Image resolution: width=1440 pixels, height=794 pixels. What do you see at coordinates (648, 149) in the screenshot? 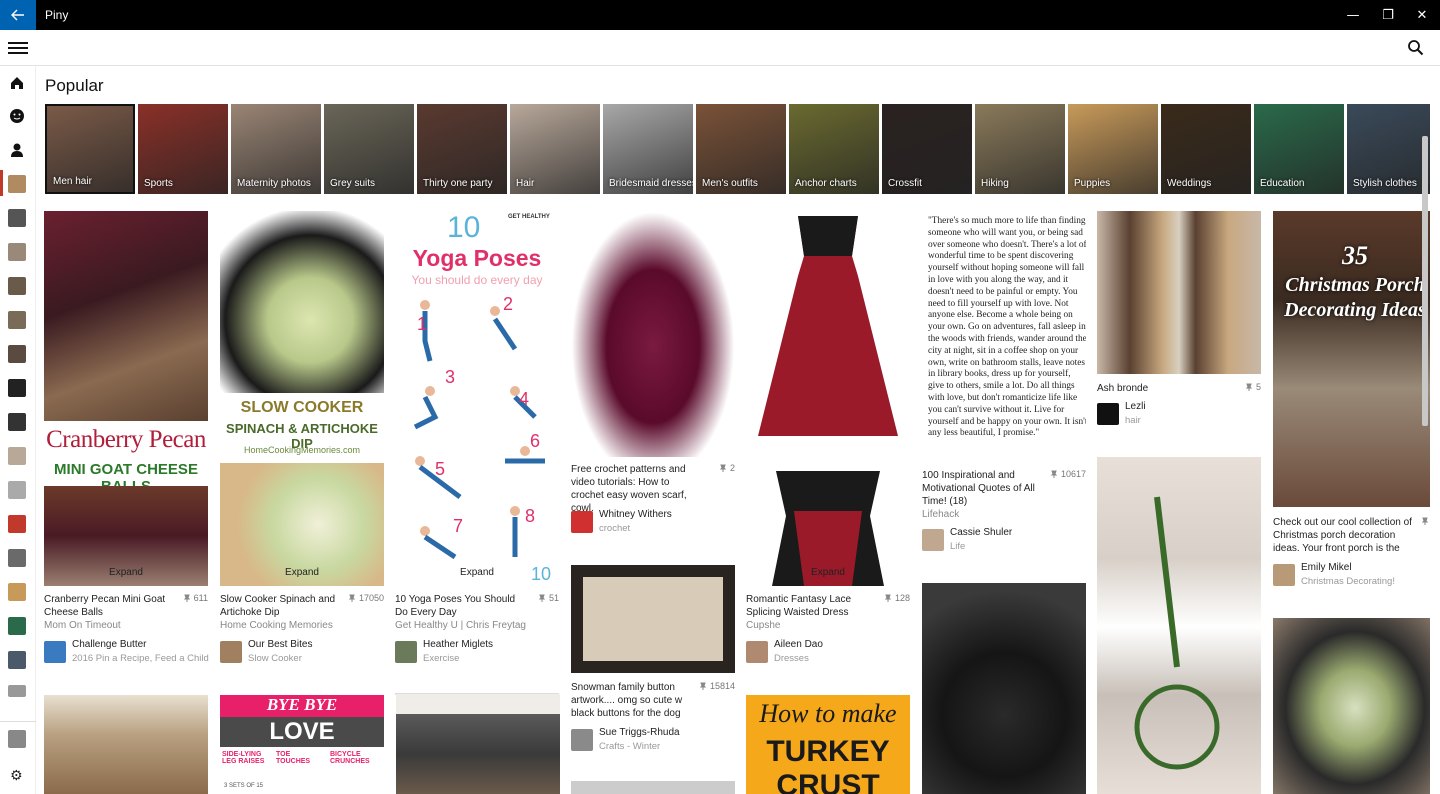
I see `category-tile: Bridesmaid dresses` at bounding box center [648, 149].